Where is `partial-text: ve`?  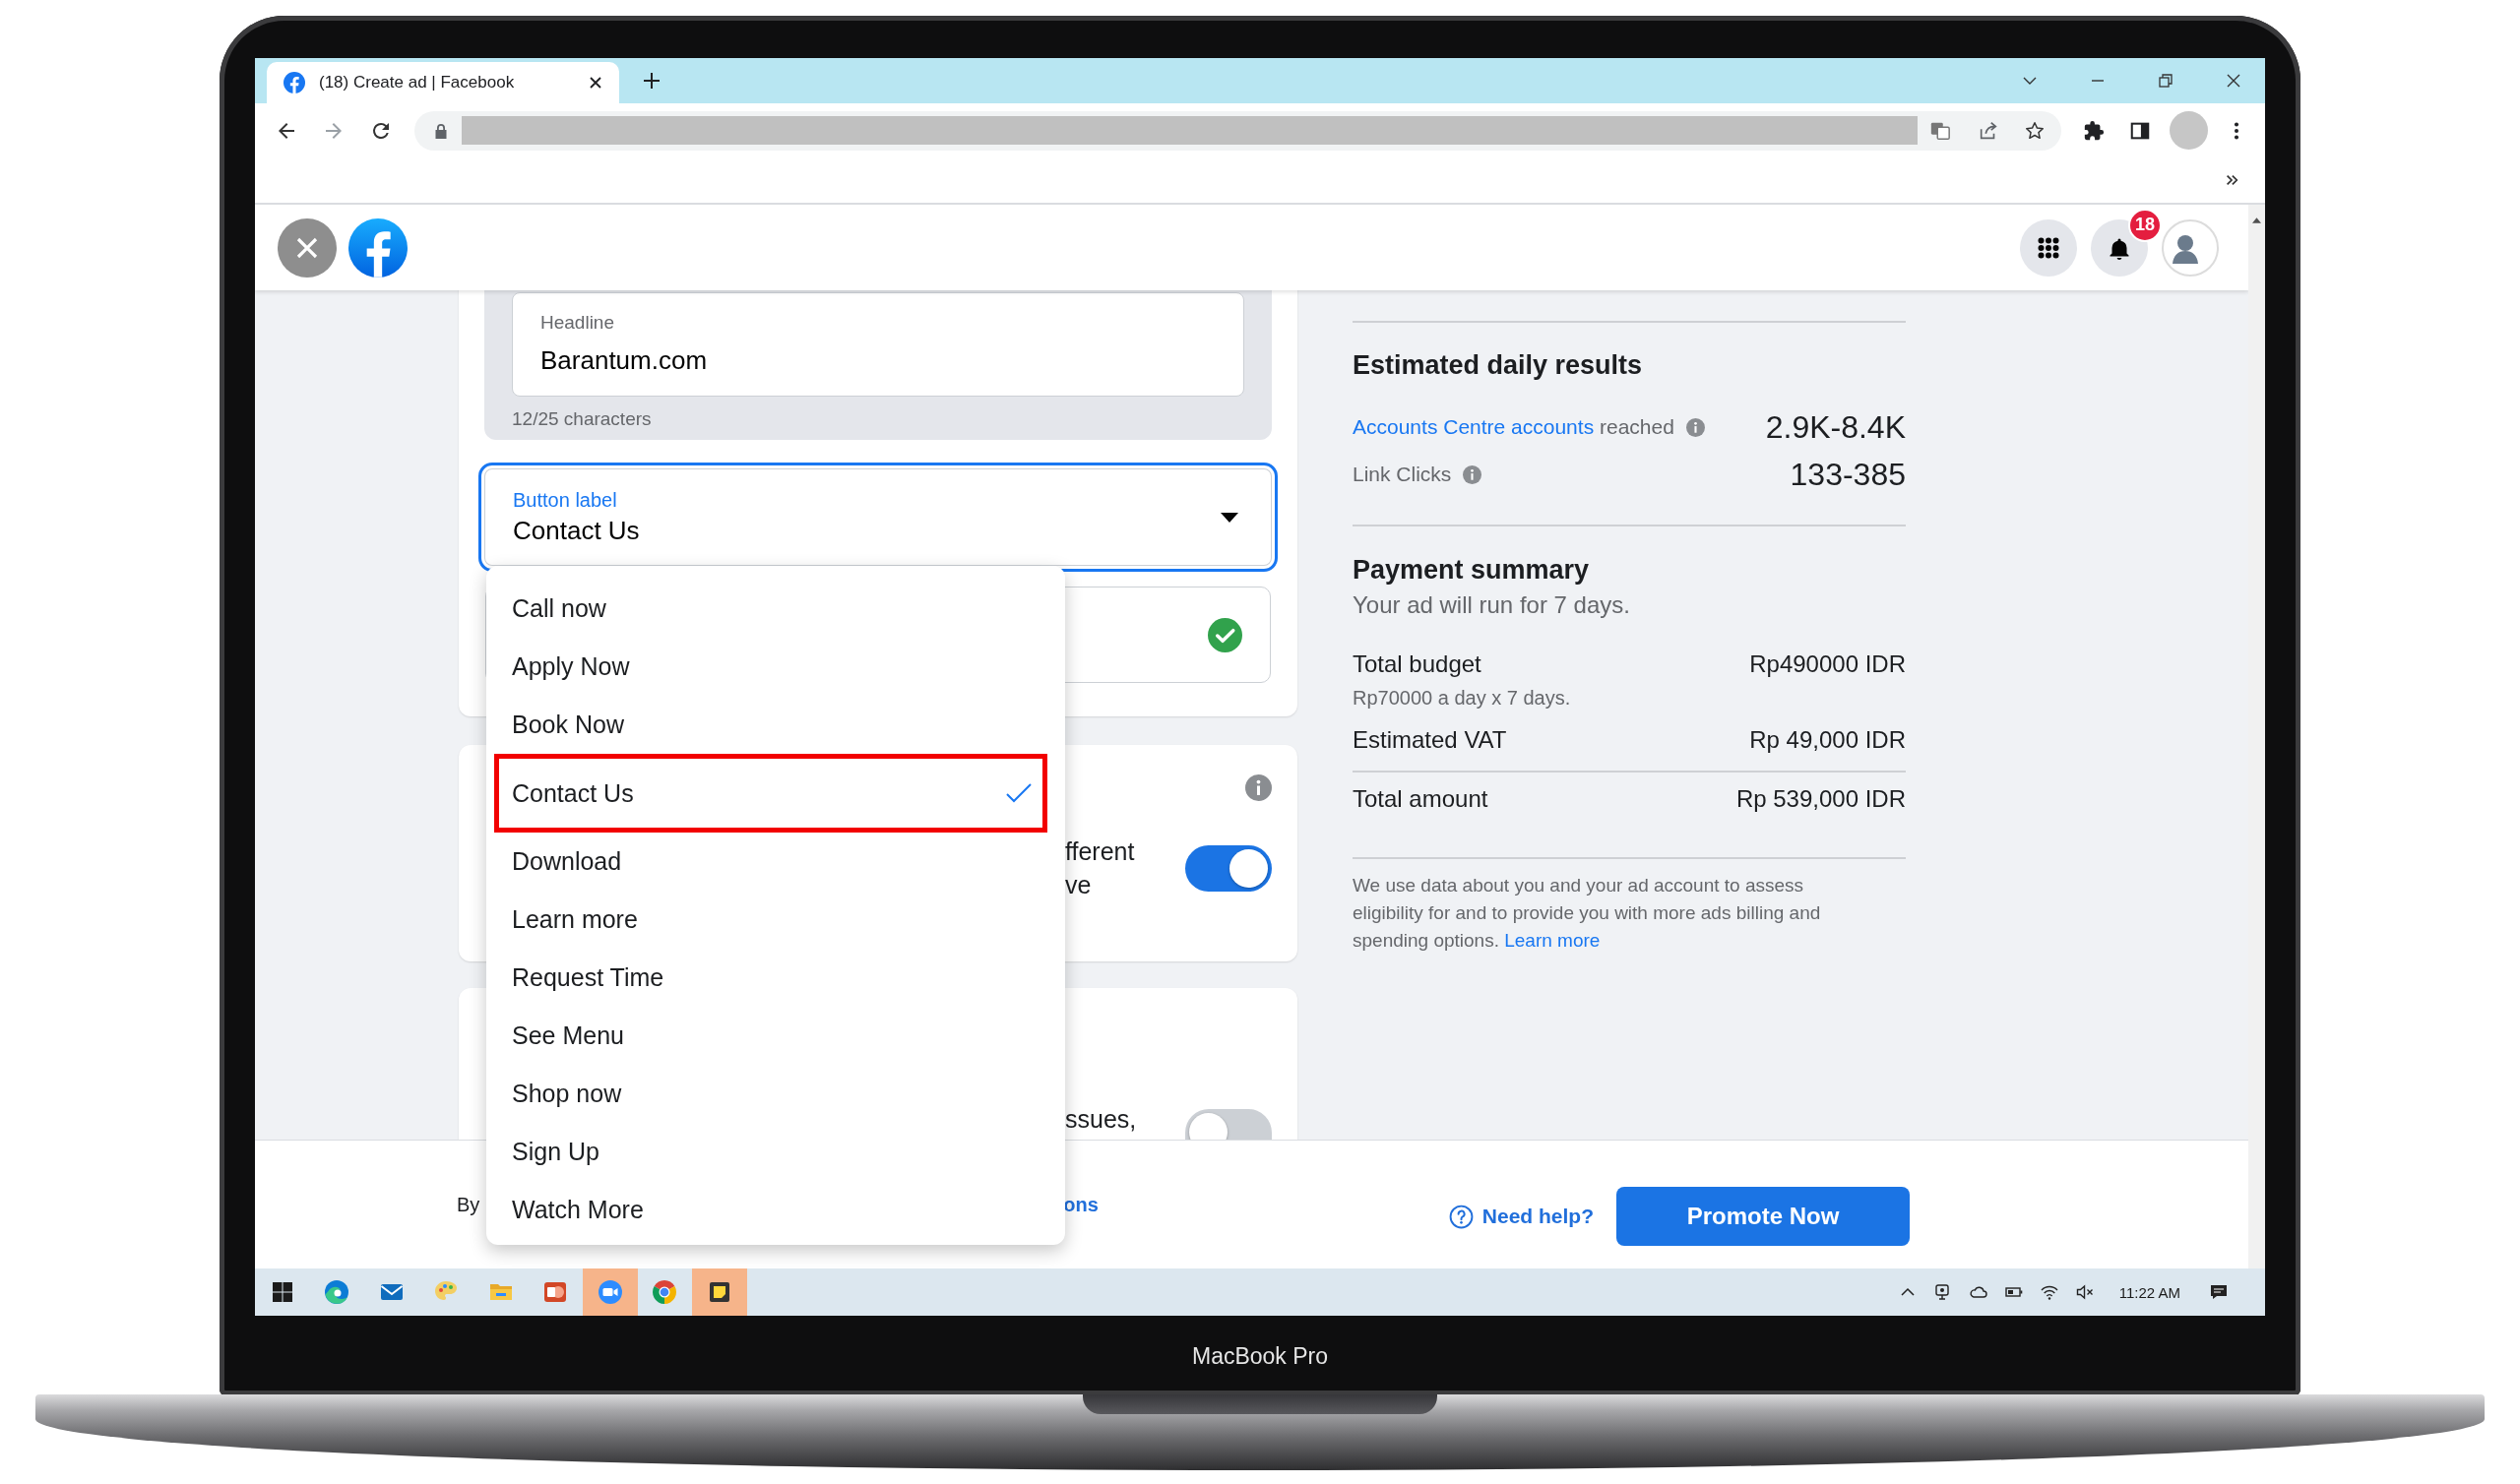
partial-text: ve is located at coordinates (1079, 885).